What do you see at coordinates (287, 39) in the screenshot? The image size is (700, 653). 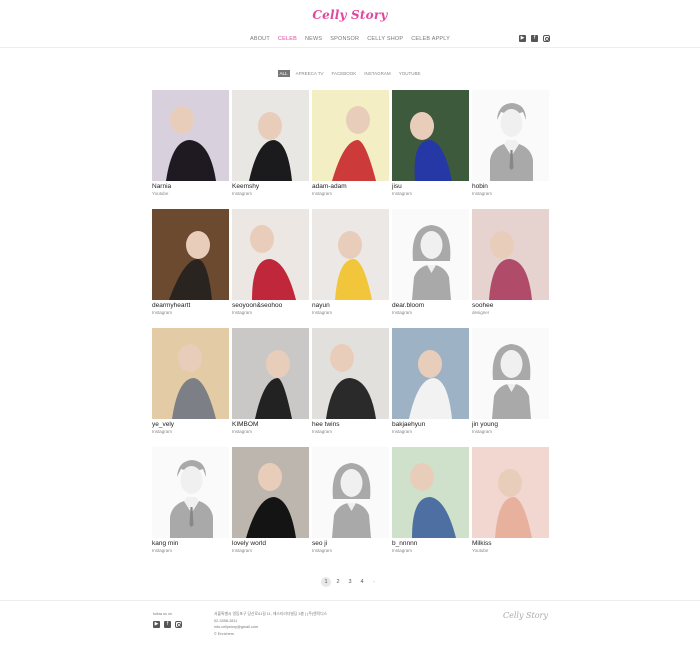 I see `nav-item-celeb: CELEB` at bounding box center [287, 39].